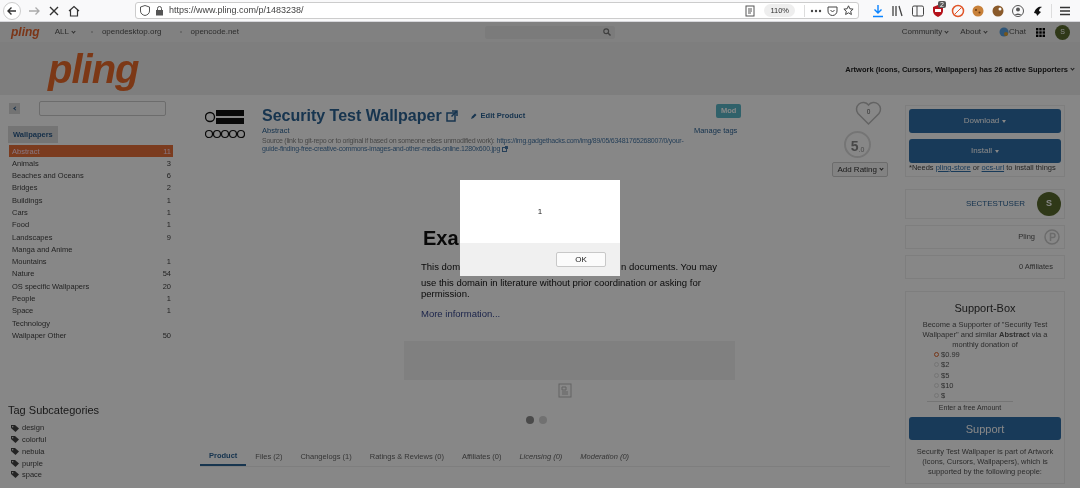 The image size is (1080, 488). Describe the element at coordinates (898, 10) in the screenshot. I see `library-icon` at that location.